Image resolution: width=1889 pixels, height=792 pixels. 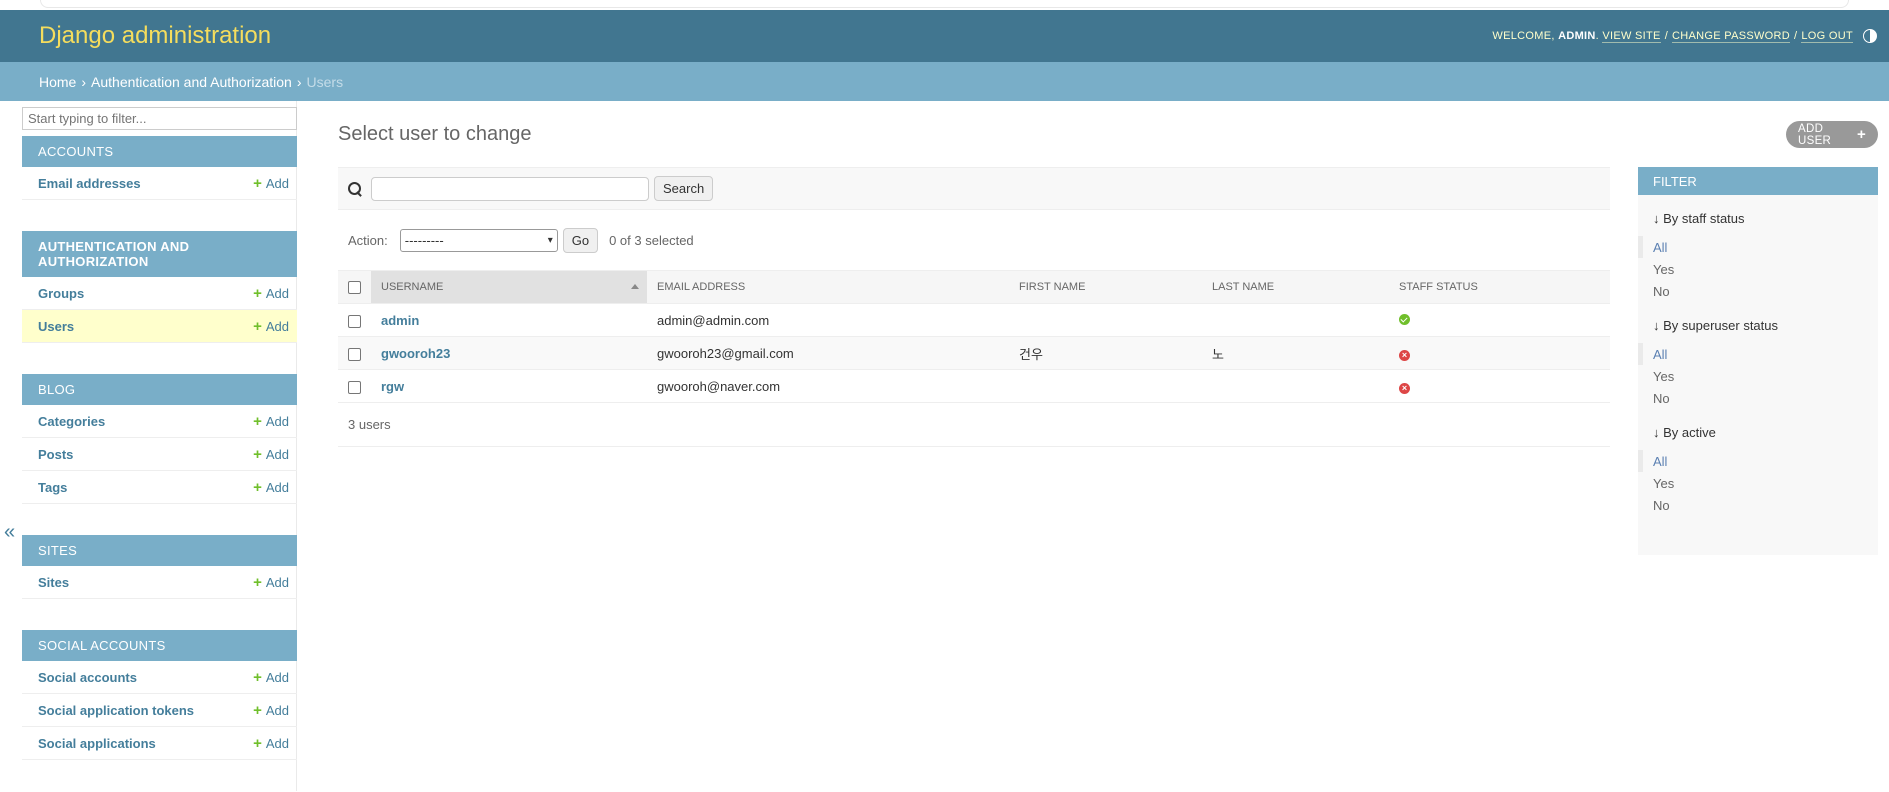 I want to click on sidebar-item-label: Users, so click(x=56, y=326).